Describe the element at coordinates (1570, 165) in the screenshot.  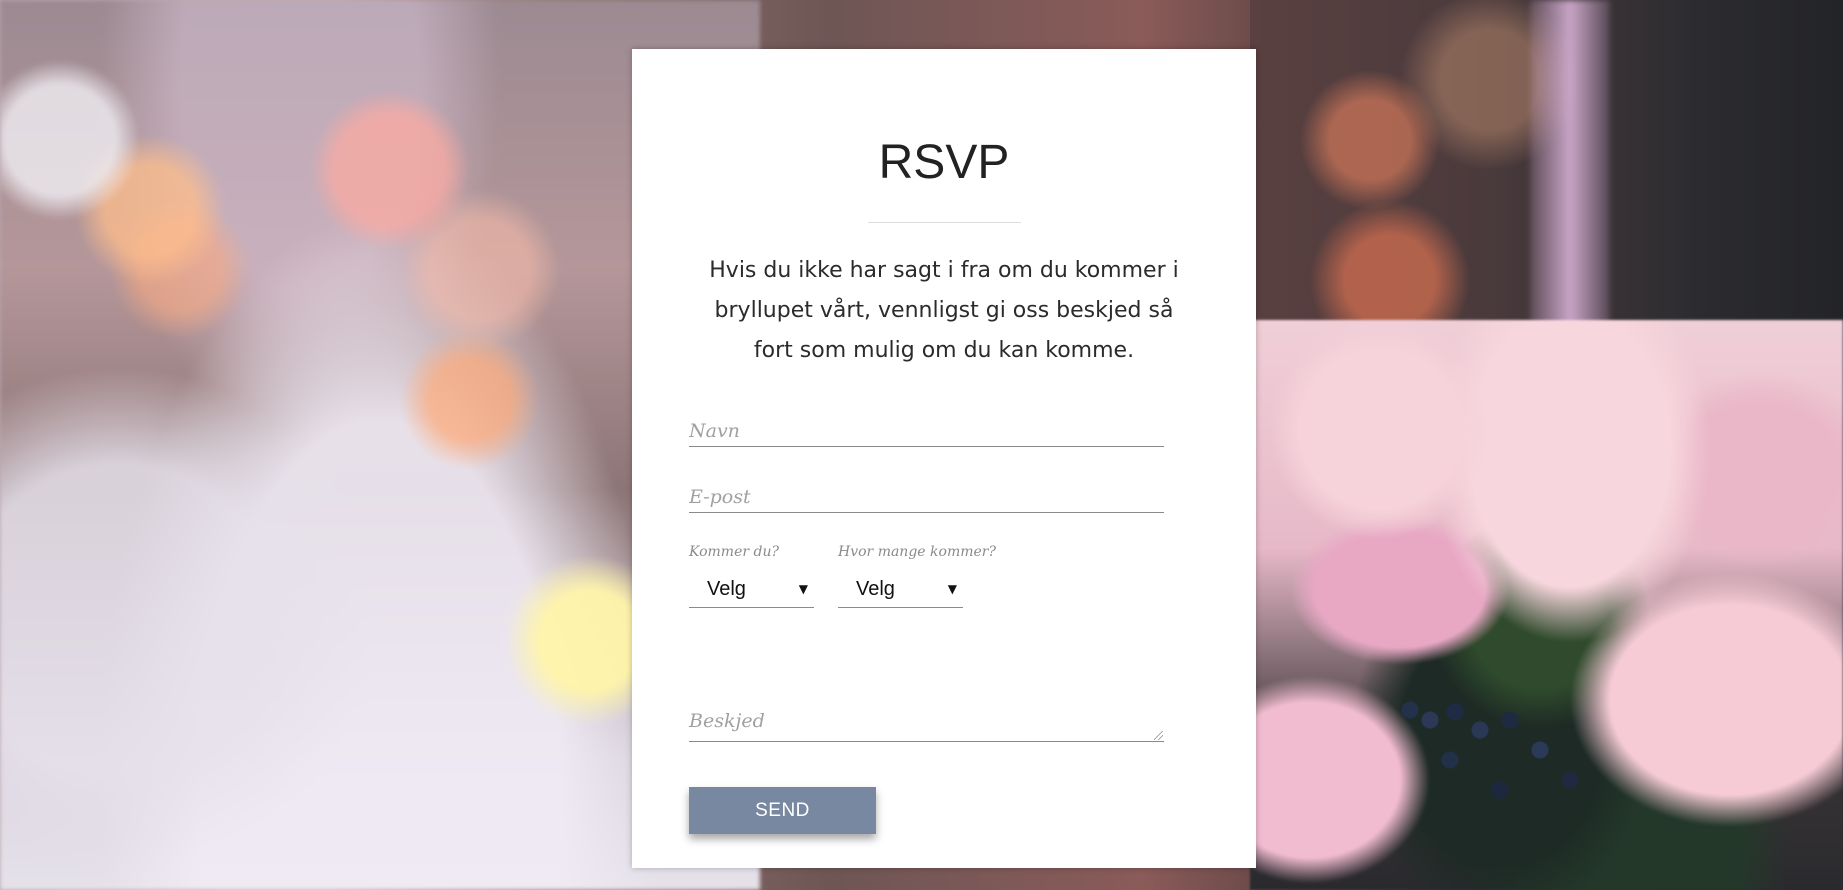
I see `background-candle` at that location.